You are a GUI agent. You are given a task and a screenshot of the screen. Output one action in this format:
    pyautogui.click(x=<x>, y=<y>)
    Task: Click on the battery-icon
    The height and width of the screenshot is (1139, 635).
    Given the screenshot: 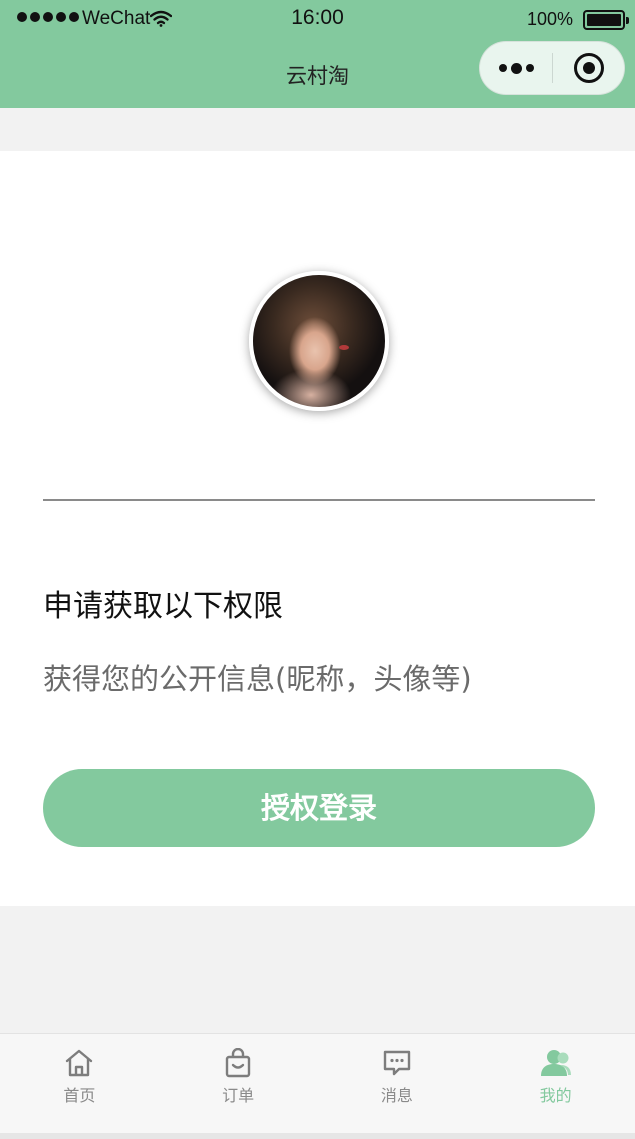 What is the action you would take?
    pyautogui.click(x=606, y=20)
    